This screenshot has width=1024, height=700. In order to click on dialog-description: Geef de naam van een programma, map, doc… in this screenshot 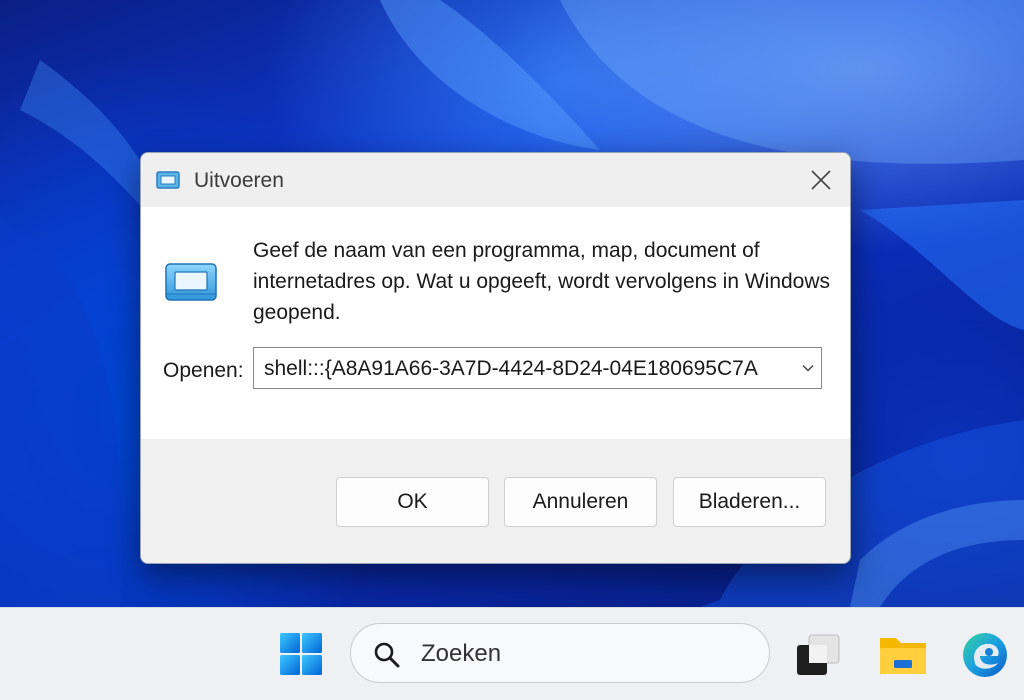, I will do `click(542, 281)`.